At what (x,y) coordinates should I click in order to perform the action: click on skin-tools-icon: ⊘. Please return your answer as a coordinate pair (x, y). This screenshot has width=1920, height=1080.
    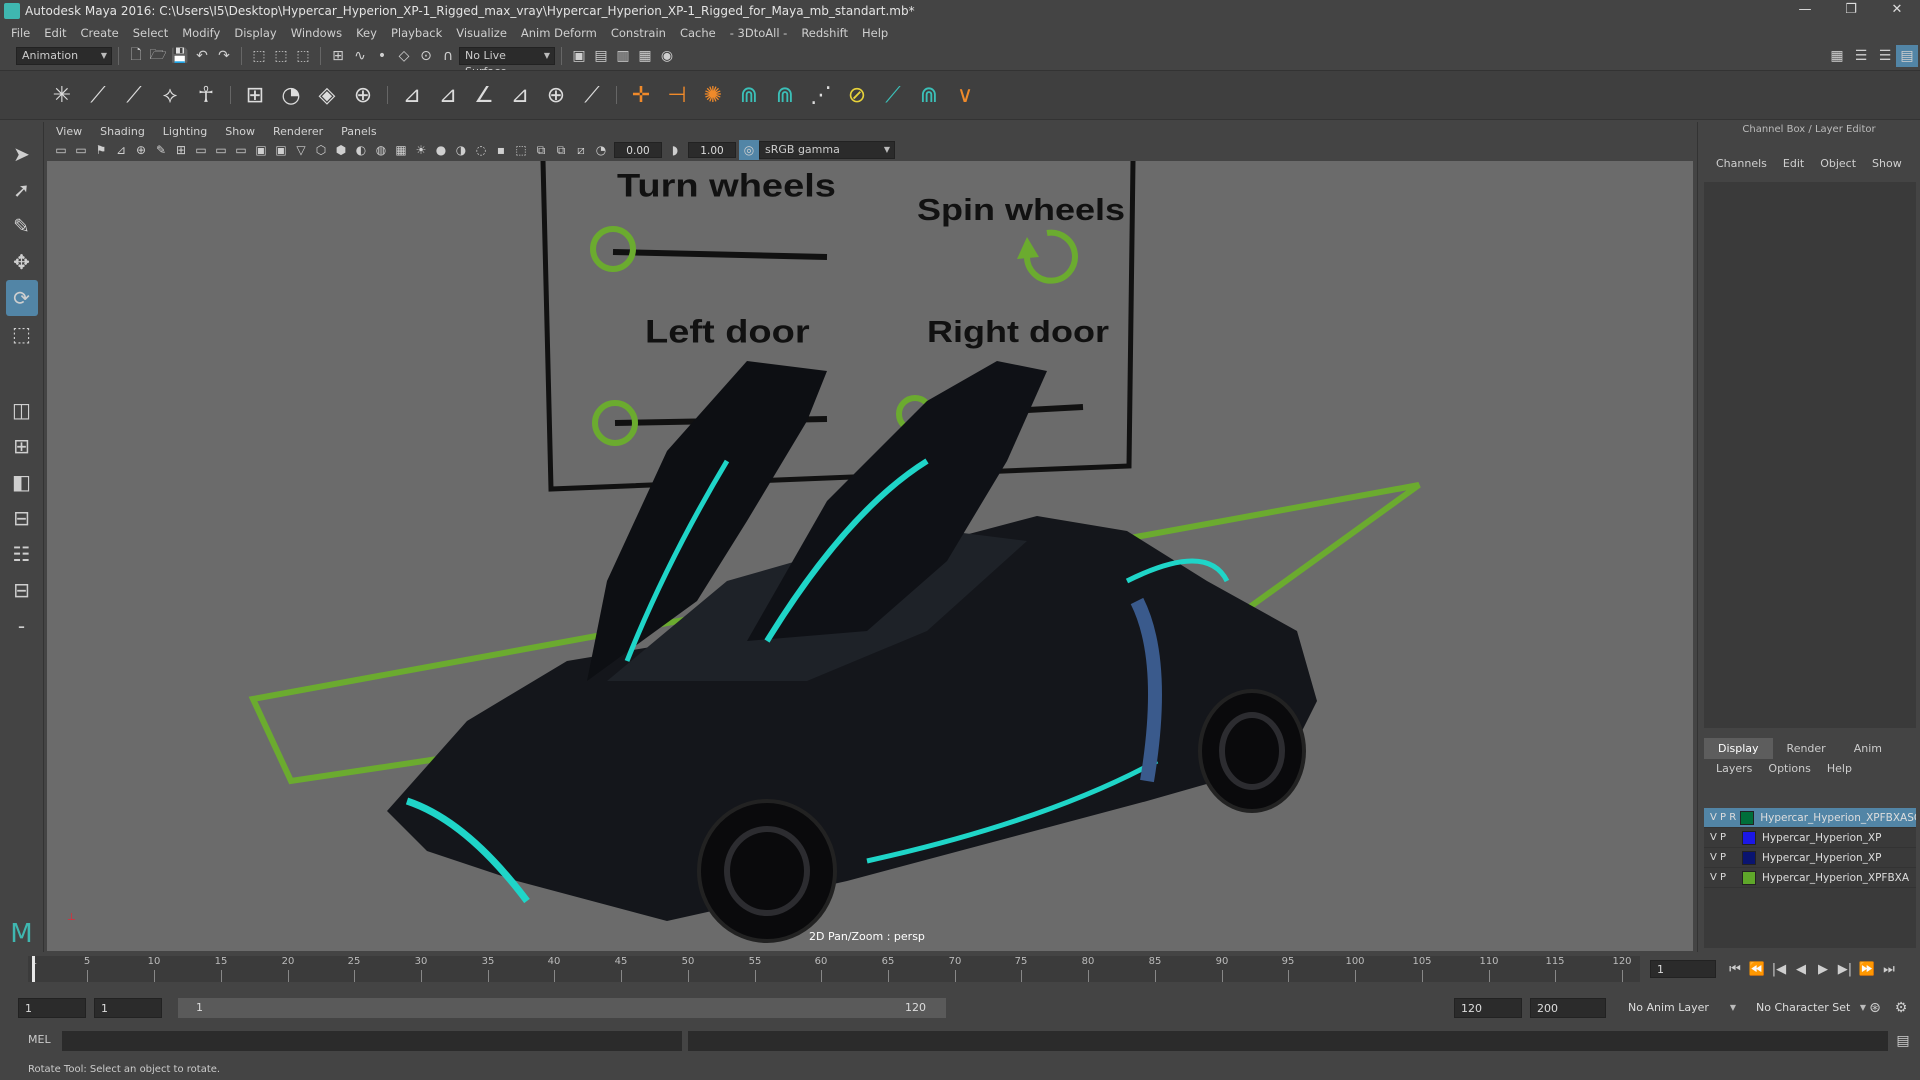
    Looking at the image, I should click on (857, 95).